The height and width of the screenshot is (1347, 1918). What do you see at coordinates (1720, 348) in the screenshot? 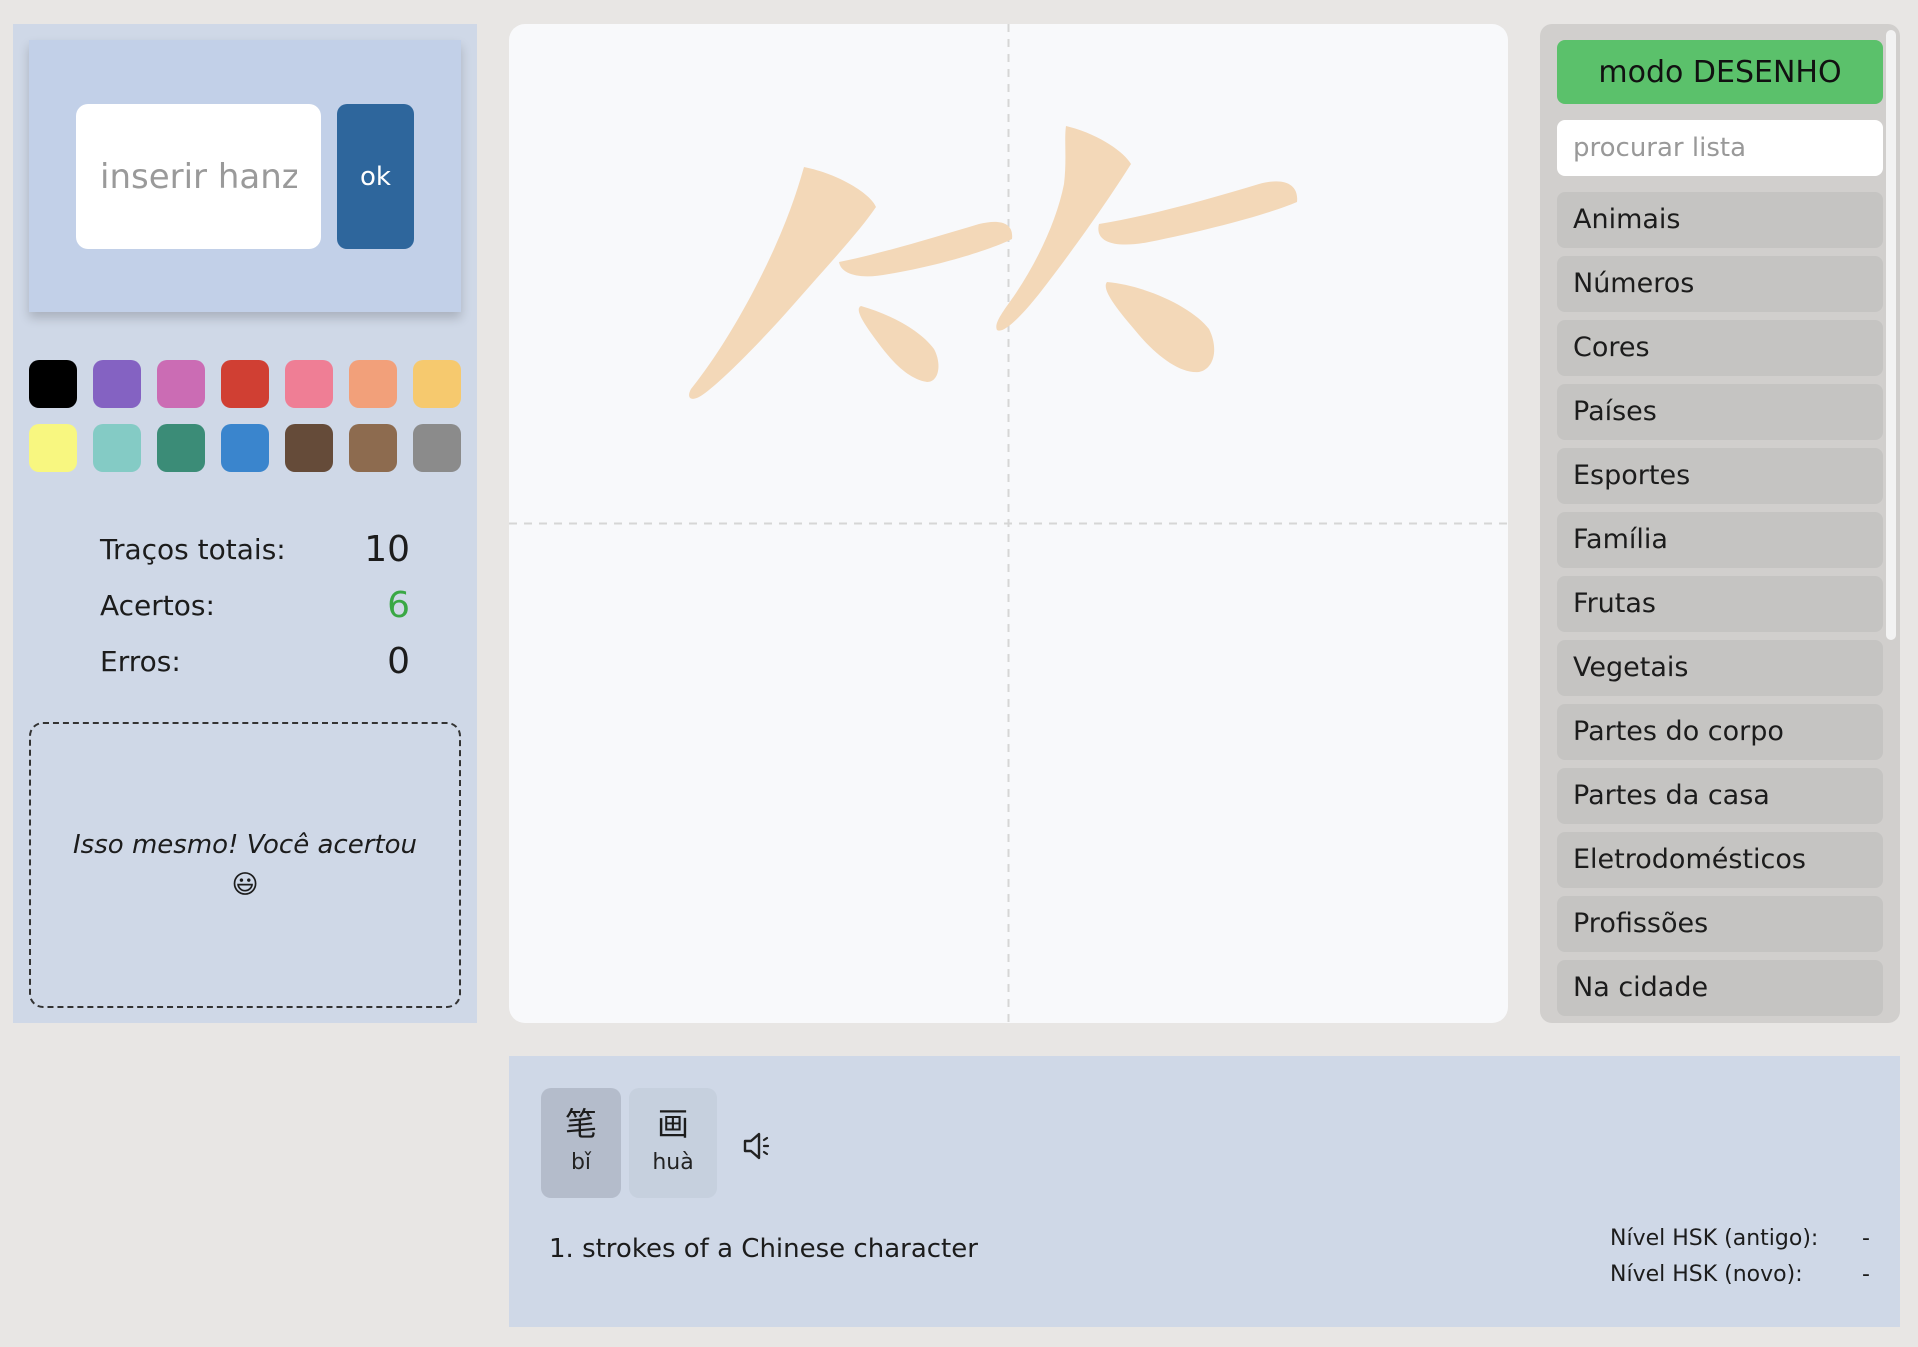
I see `category-item: Cores` at bounding box center [1720, 348].